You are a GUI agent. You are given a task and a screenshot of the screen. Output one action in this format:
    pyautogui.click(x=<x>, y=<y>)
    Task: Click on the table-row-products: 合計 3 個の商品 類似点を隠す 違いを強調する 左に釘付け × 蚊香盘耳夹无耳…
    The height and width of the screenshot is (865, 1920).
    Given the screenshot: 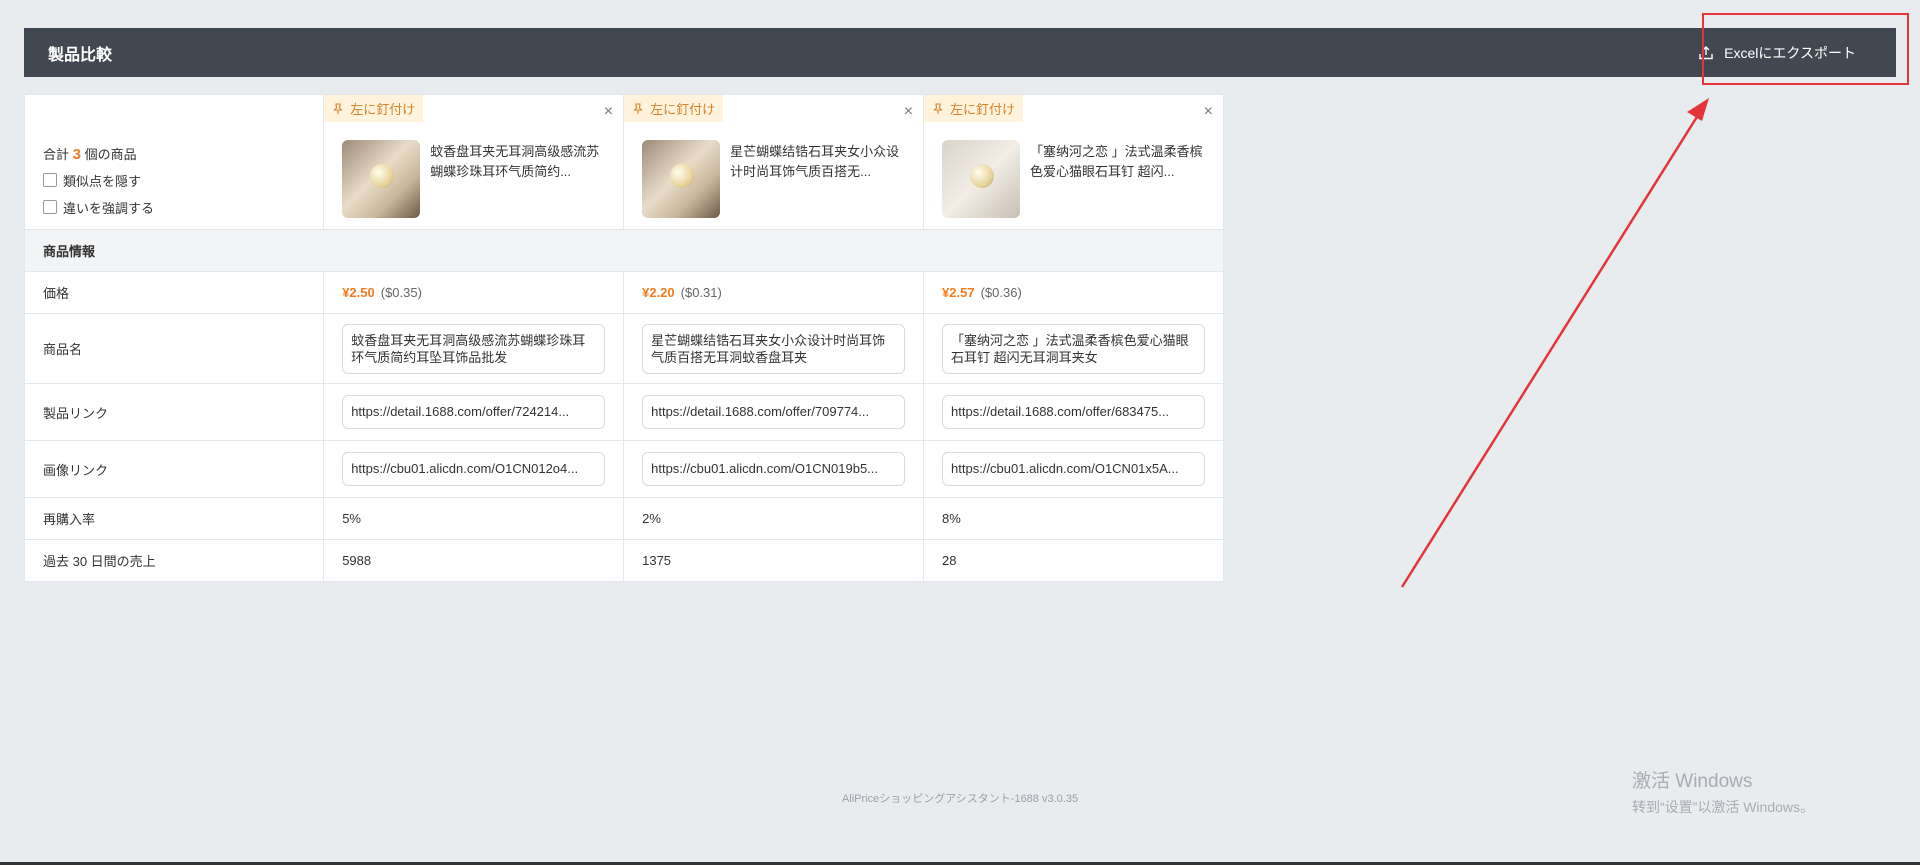 What is the action you would take?
    pyautogui.click(x=623, y=162)
    